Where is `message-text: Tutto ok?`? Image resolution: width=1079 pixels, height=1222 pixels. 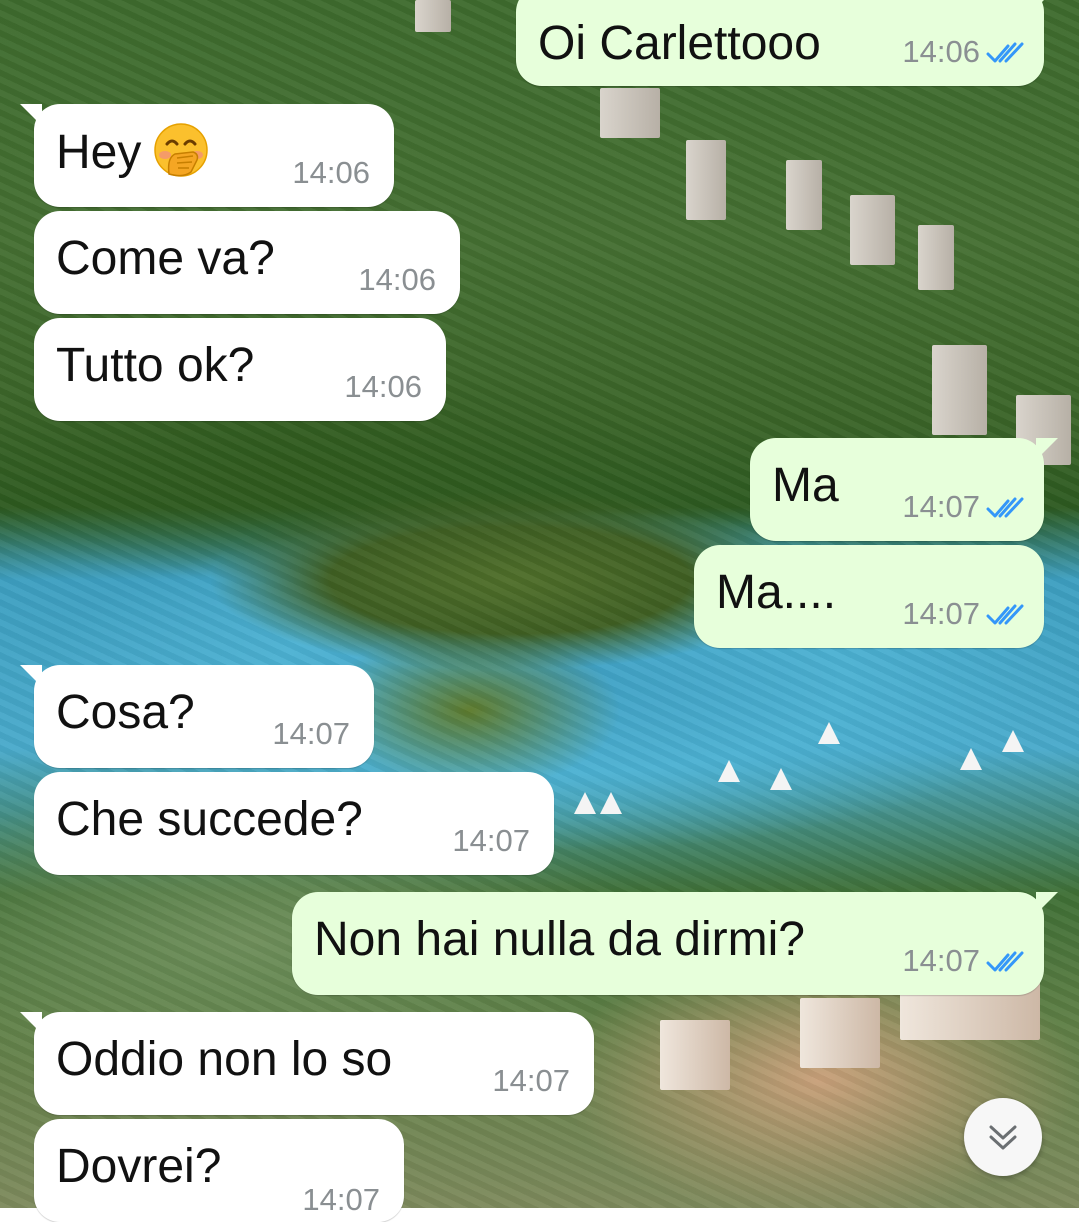
message-text: Tutto ok? is located at coordinates (155, 365).